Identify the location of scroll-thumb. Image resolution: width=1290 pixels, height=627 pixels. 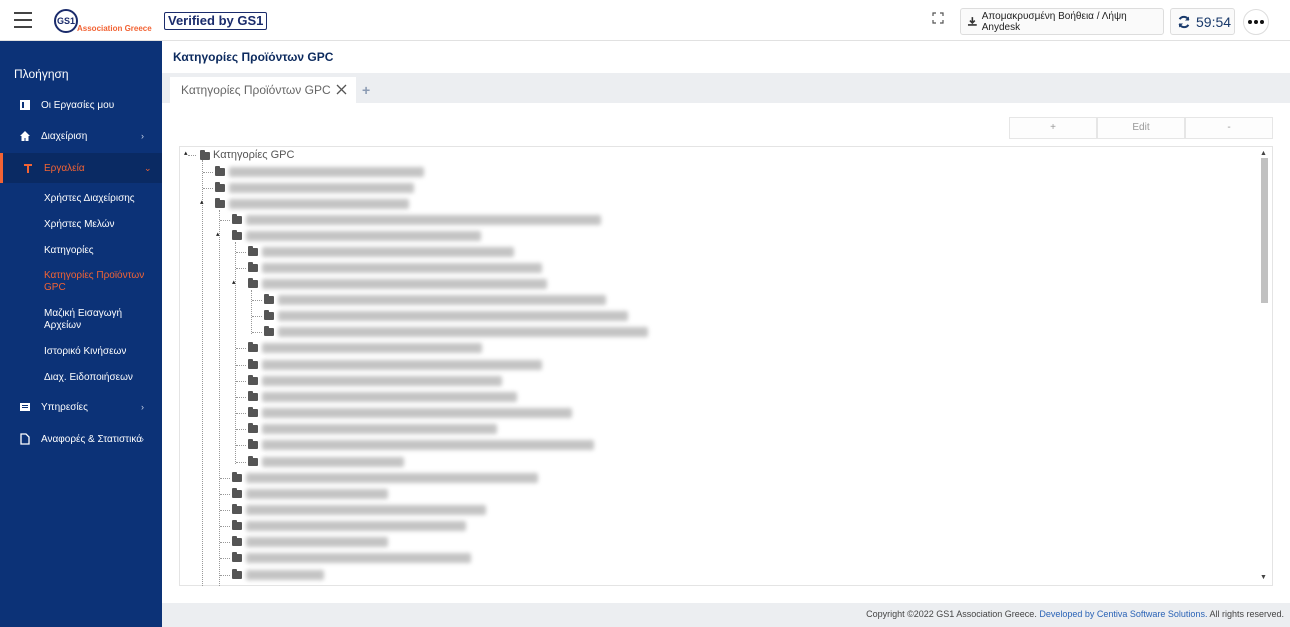
(1264, 230).